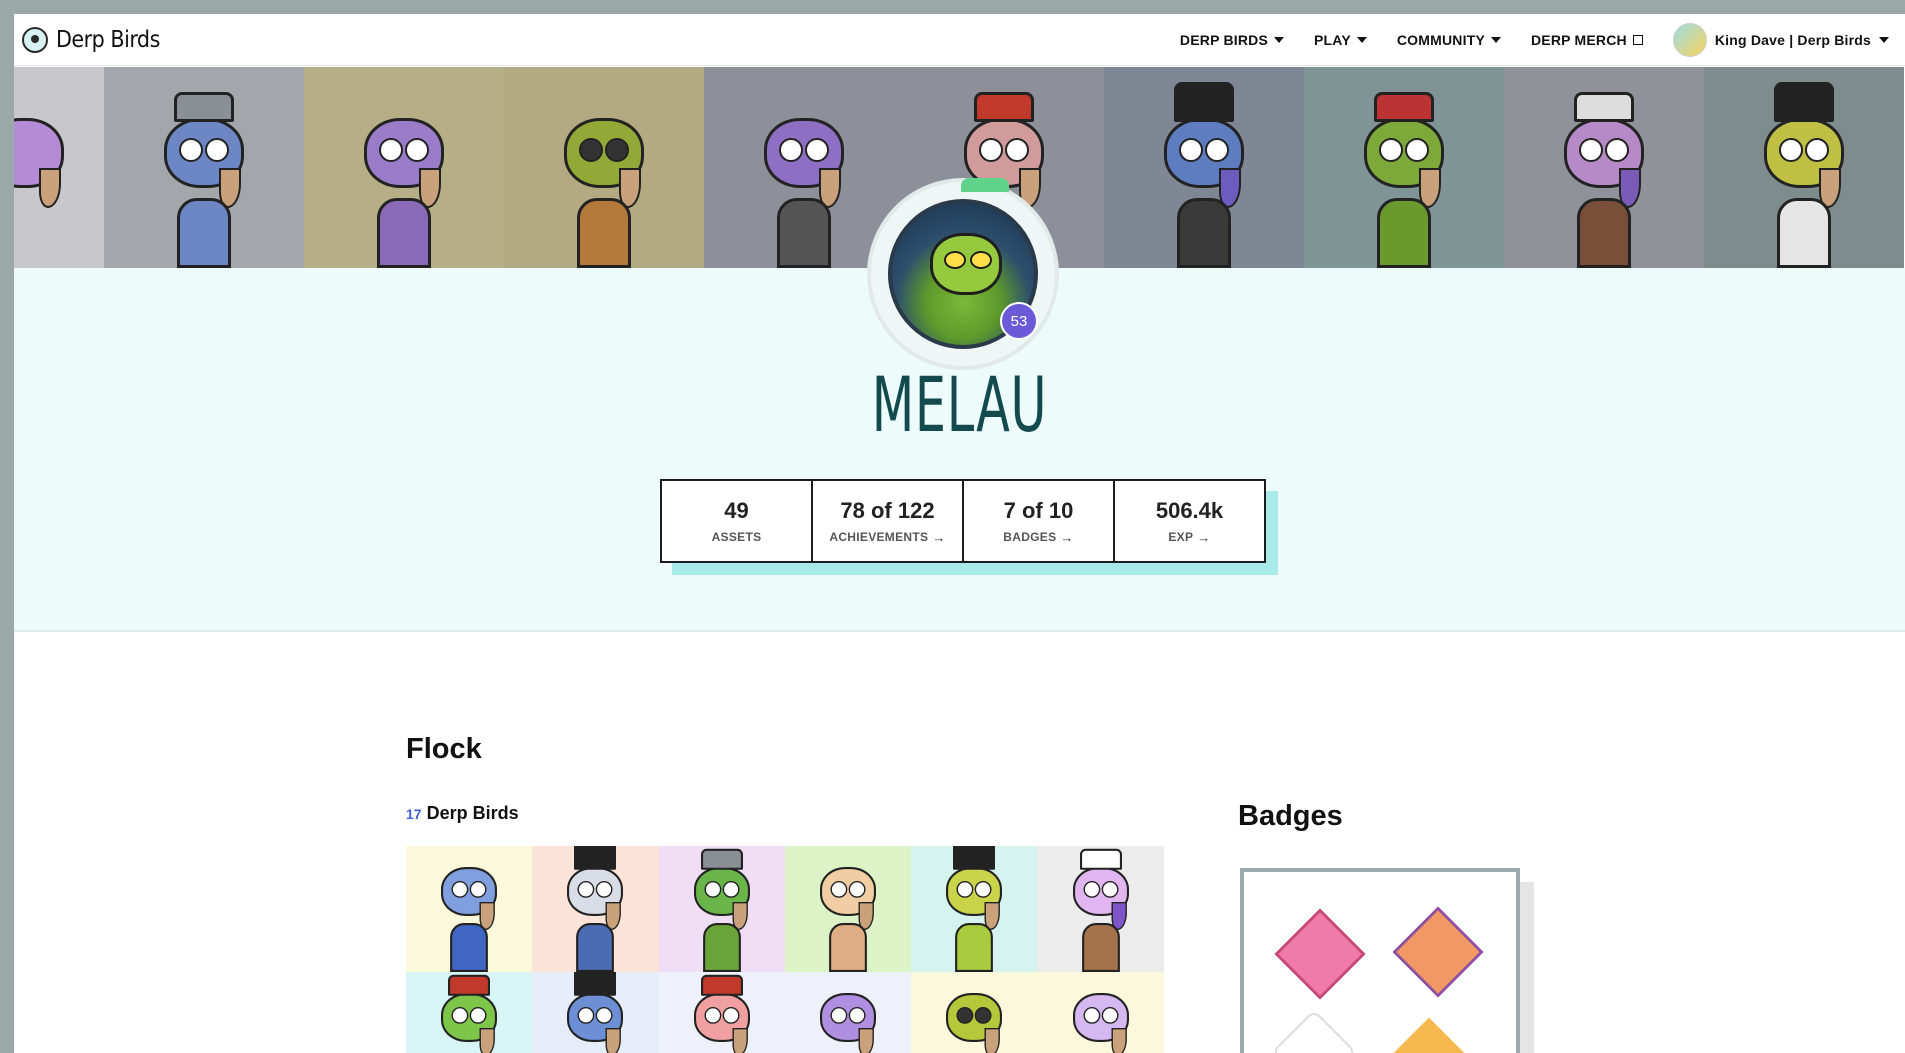 The height and width of the screenshot is (1053, 1905). What do you see at coordinates (959, 404) in the screenshot?
I see `profile-name: MELAU` at bounding box center [959, 404].